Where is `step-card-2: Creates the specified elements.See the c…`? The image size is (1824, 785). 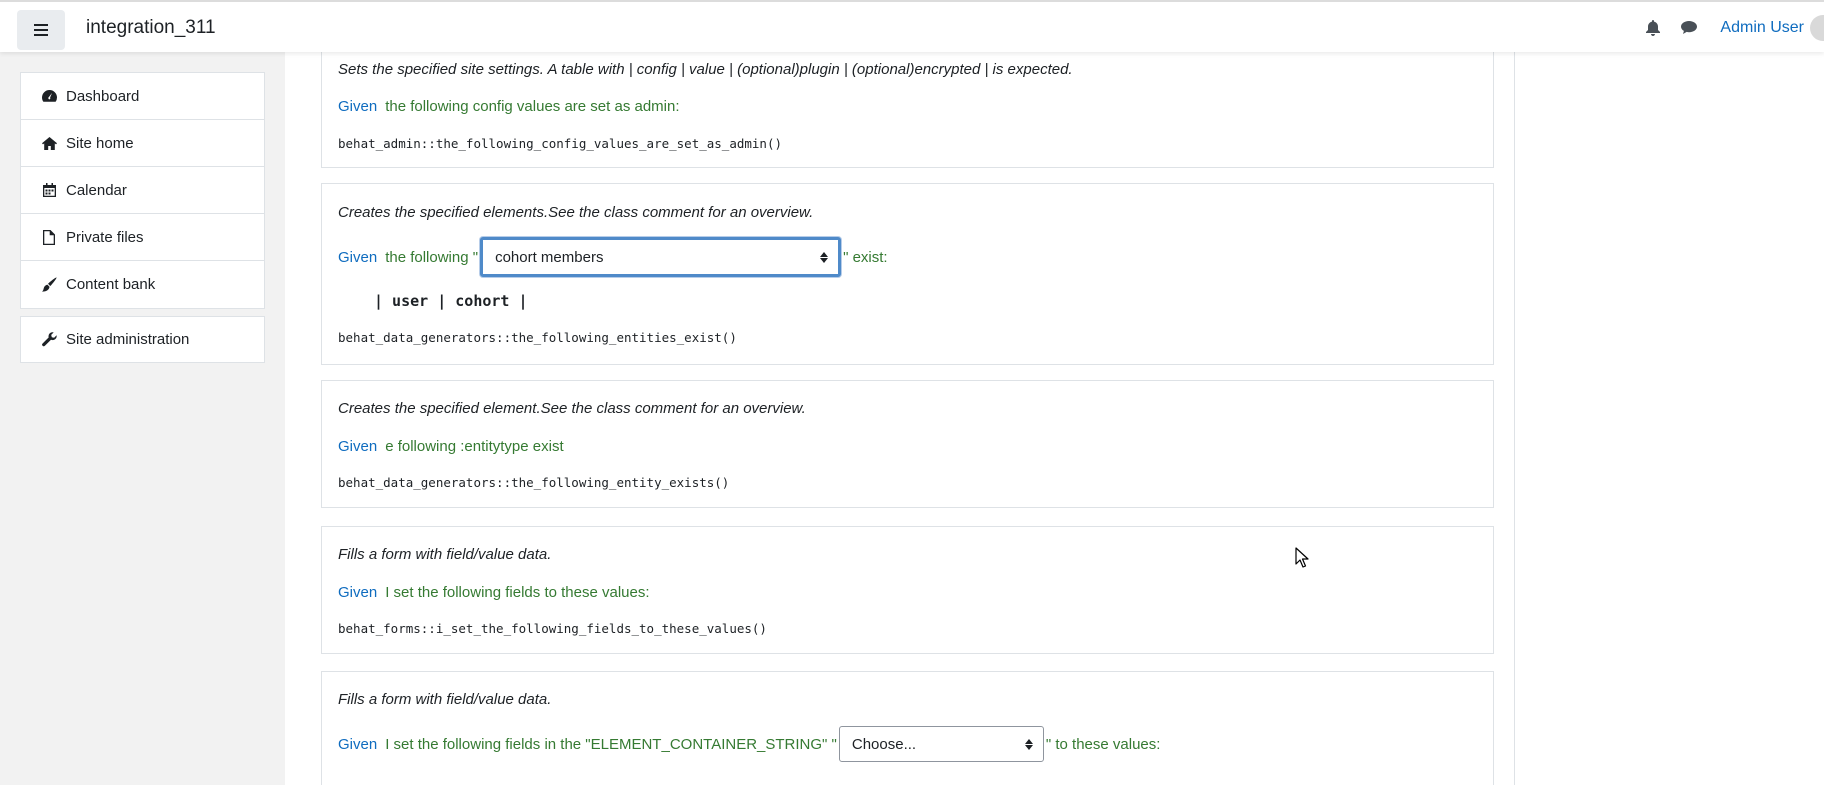
step-card-2: Creates the specified elements.See the c… is located at coordinates (907, 274).